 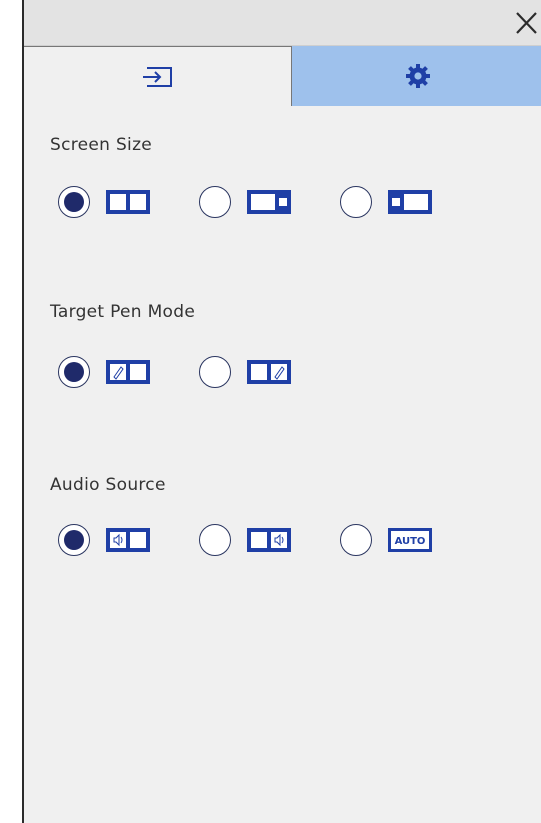 What do you see at coordinates (386, 202) in the screenshot?
I see `screen-size-option-right-large` at bounding box center [386, 202].